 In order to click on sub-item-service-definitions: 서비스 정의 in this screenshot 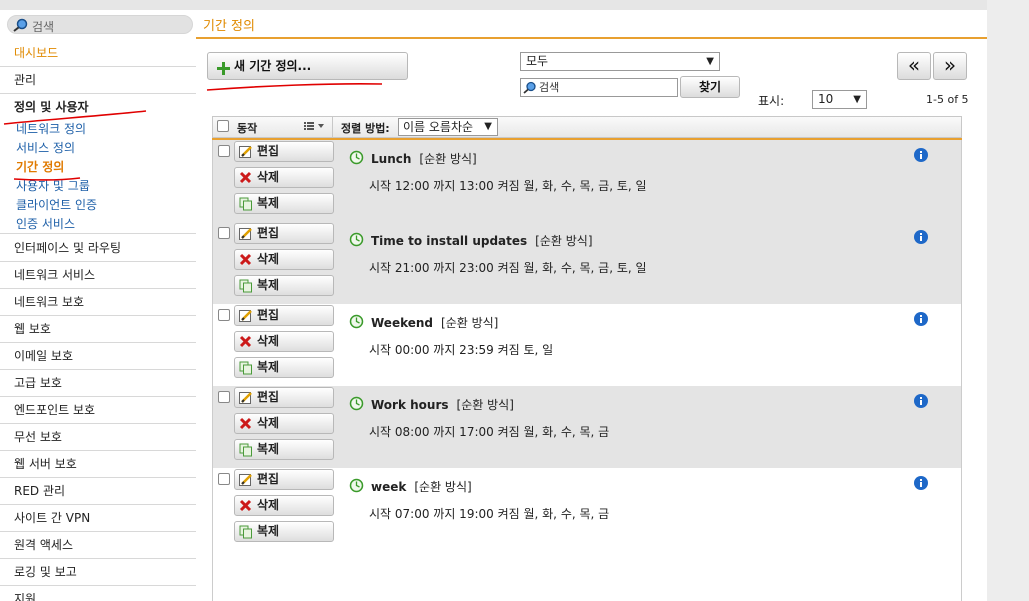, I will do `click(98, 148)`.